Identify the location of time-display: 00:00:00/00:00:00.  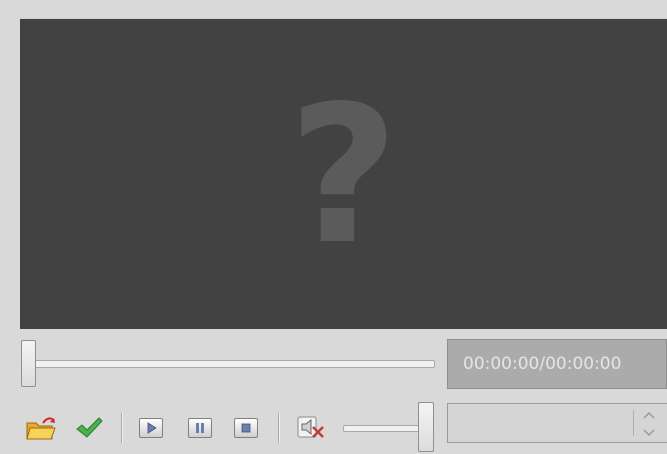
(557, 364).